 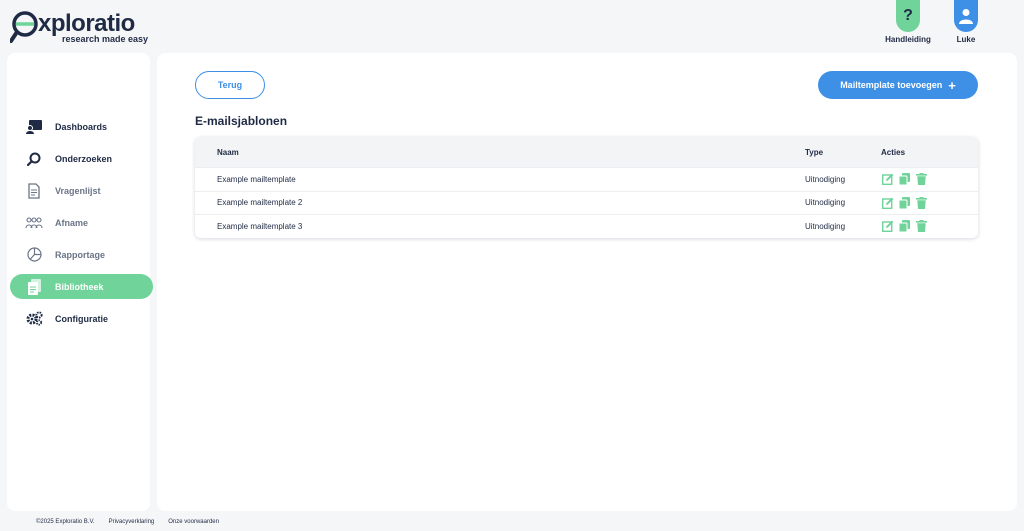 What do you see at coordinates (80, 26) in the screenshot?
I see `brand-logo: xploratio research made easy` at bounding box center [80, 26].